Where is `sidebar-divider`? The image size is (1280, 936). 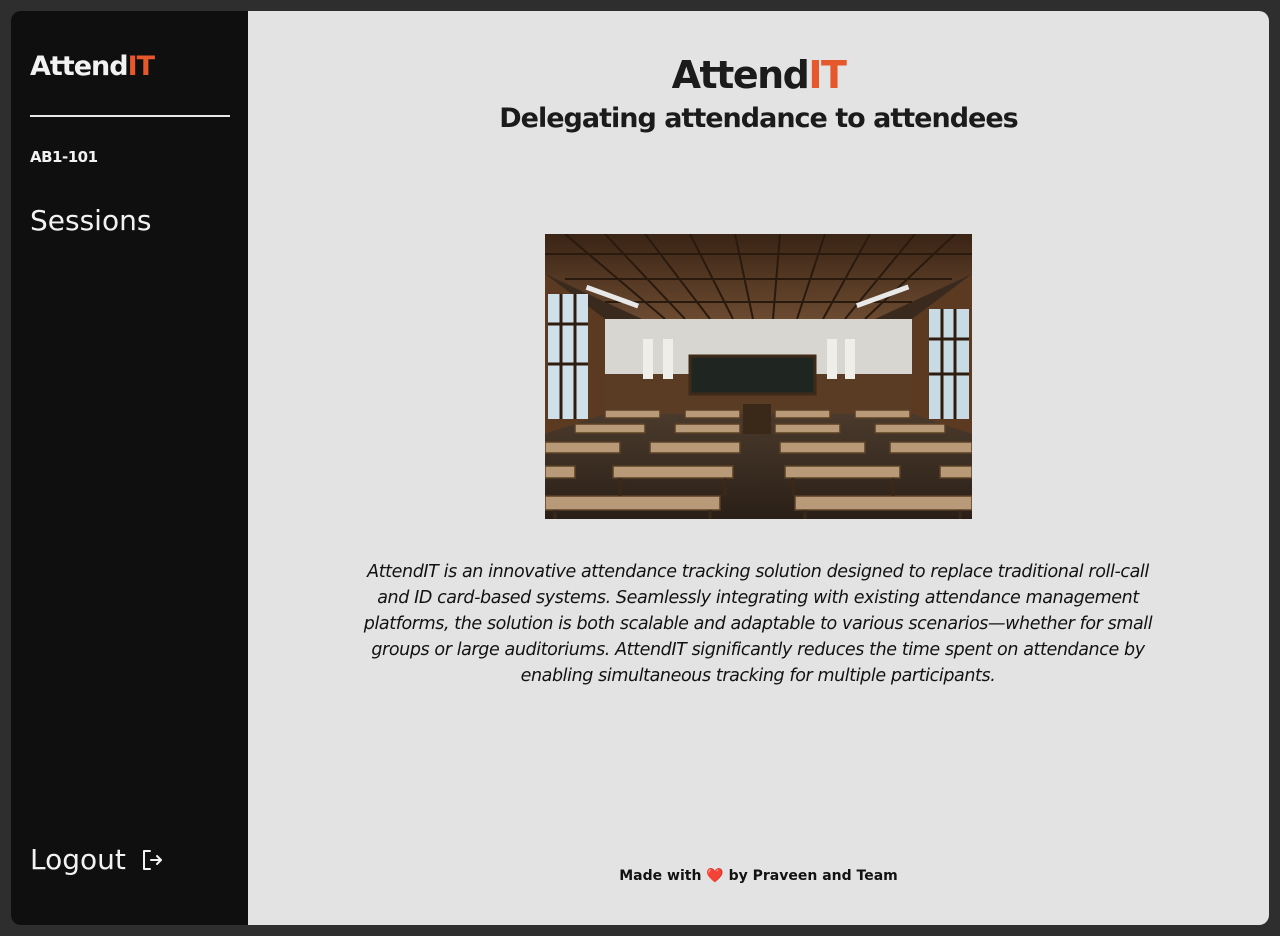
sidebar-divider is located at coordinates (130, 116).